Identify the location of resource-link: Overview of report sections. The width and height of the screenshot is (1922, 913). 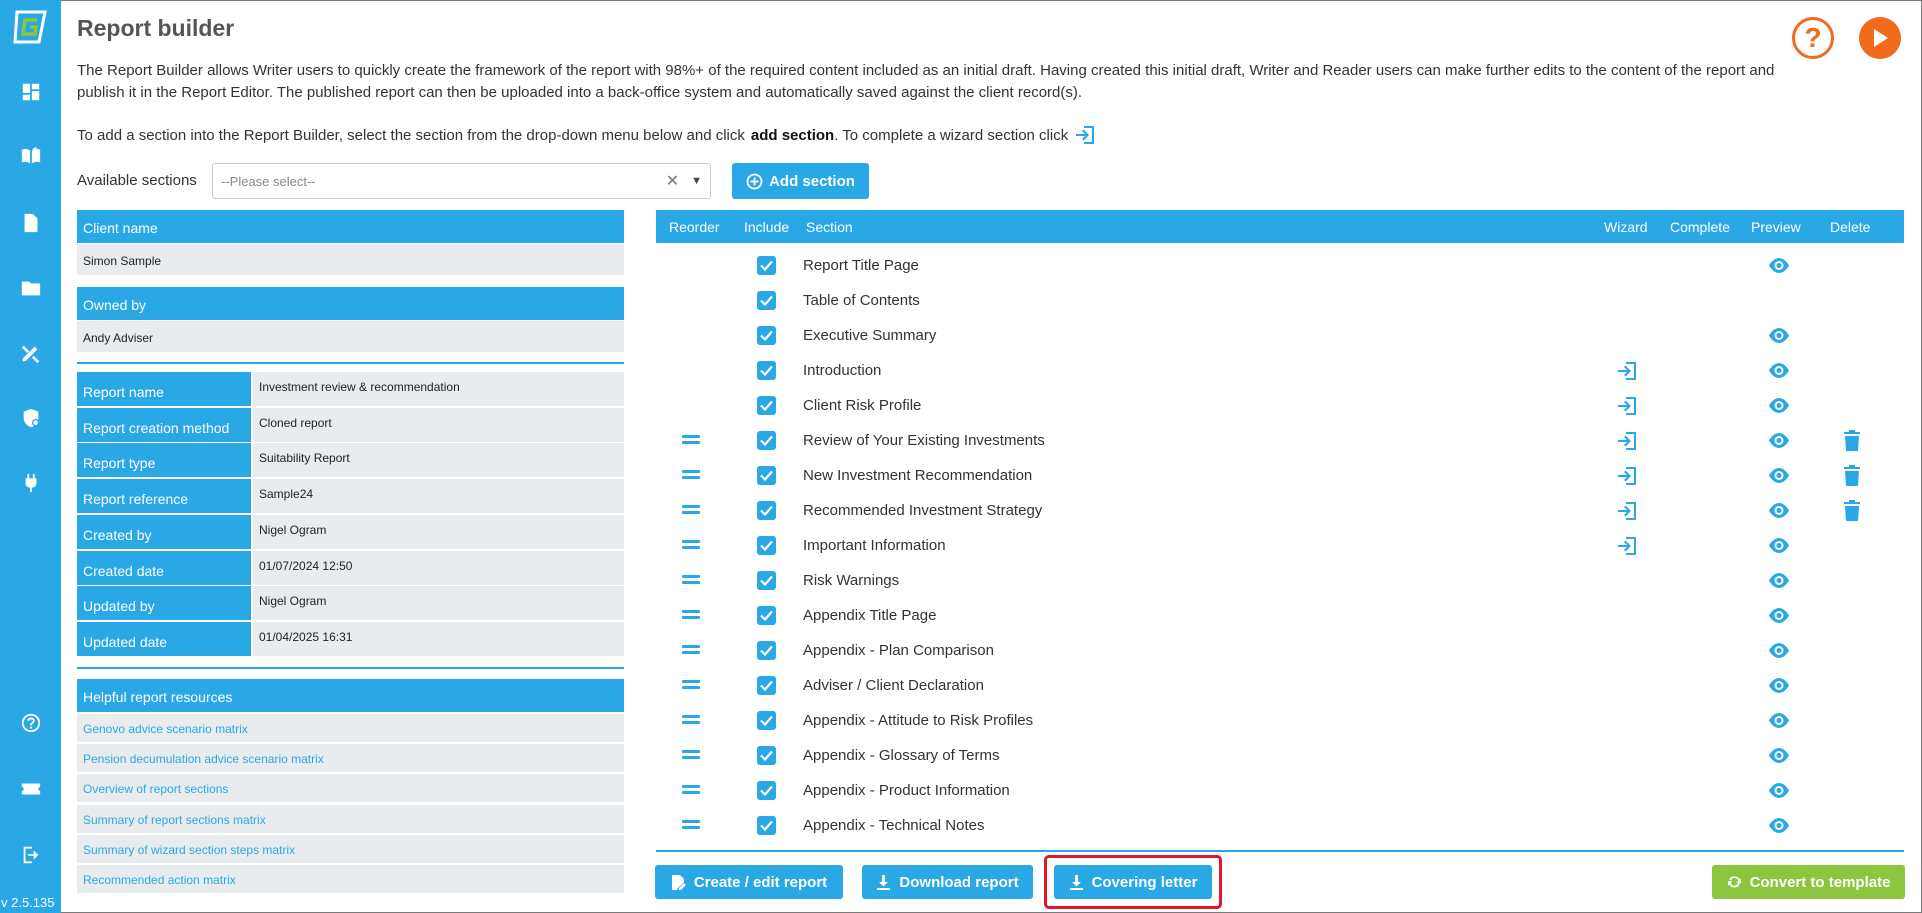
(350, 788).